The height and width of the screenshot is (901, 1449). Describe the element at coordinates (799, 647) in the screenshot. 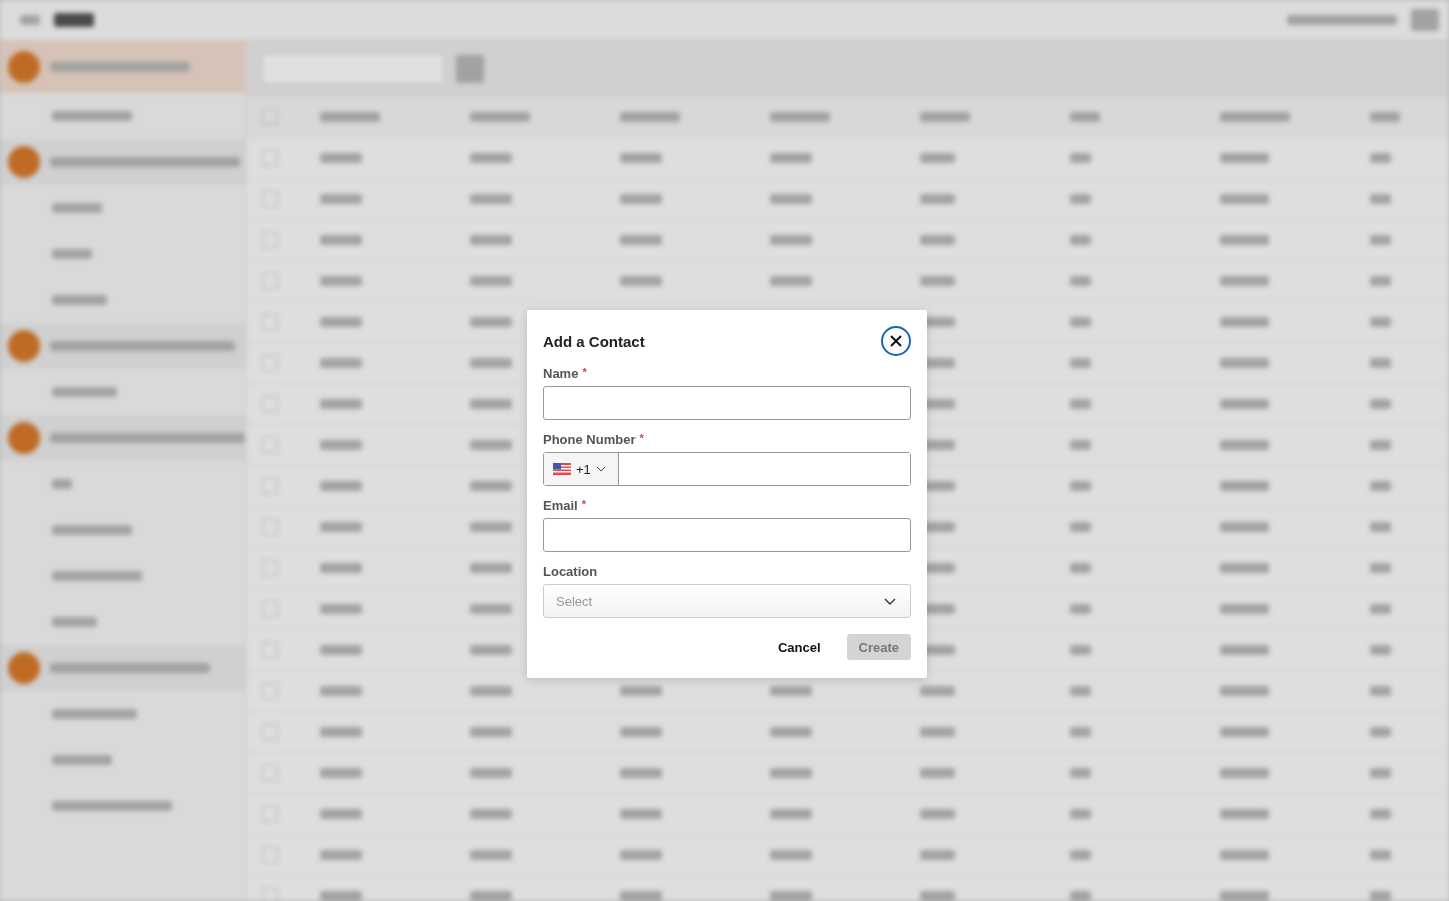

I see `cancel-button: Cancel` at that location.